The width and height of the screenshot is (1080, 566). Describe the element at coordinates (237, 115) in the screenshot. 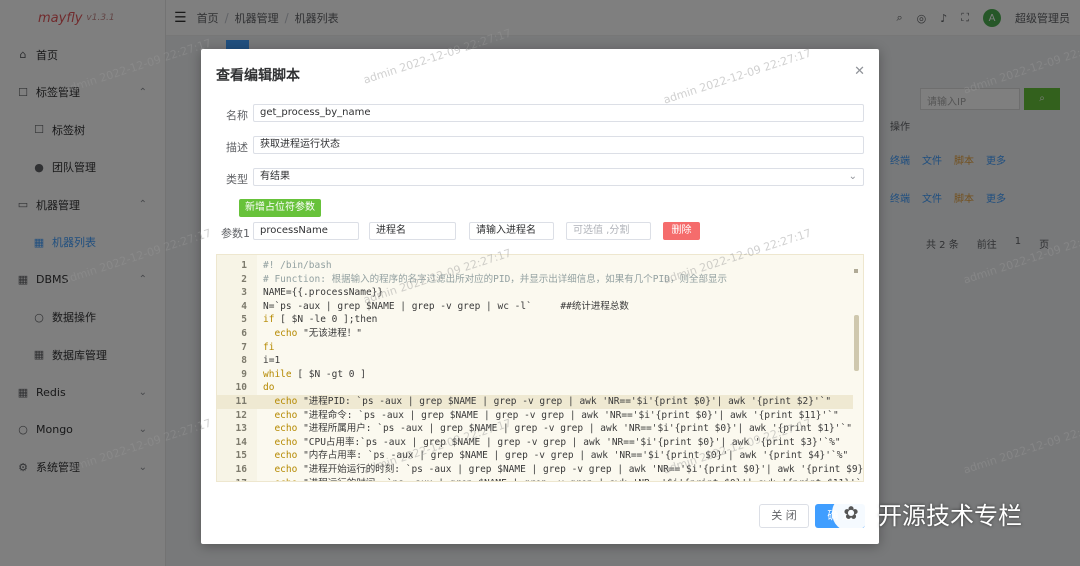

I see `name-label: 名称` at that location.